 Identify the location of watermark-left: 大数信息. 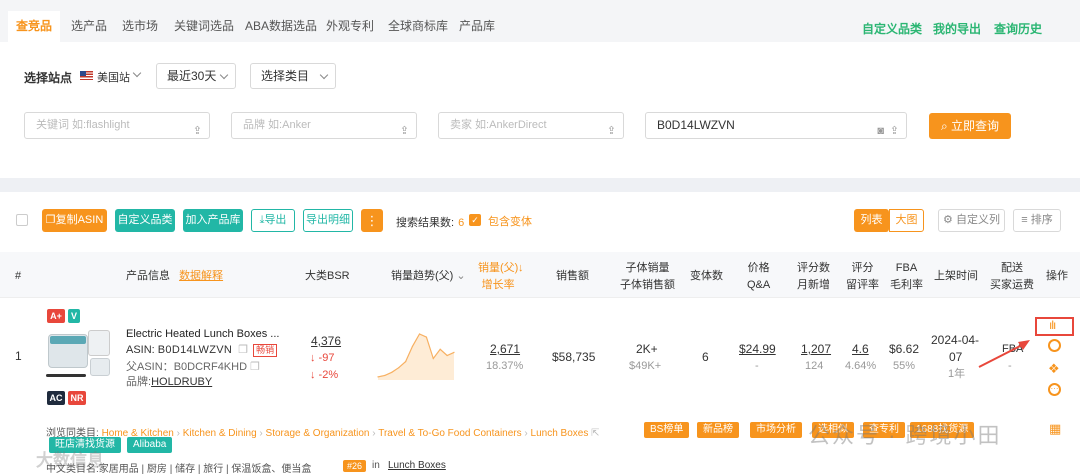
(70, 460).